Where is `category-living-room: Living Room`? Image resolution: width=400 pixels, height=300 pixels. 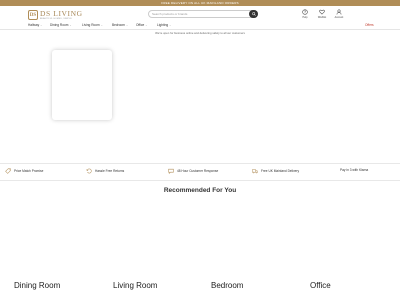 category-living-room: Living Room is located at coordinates (135, 285).